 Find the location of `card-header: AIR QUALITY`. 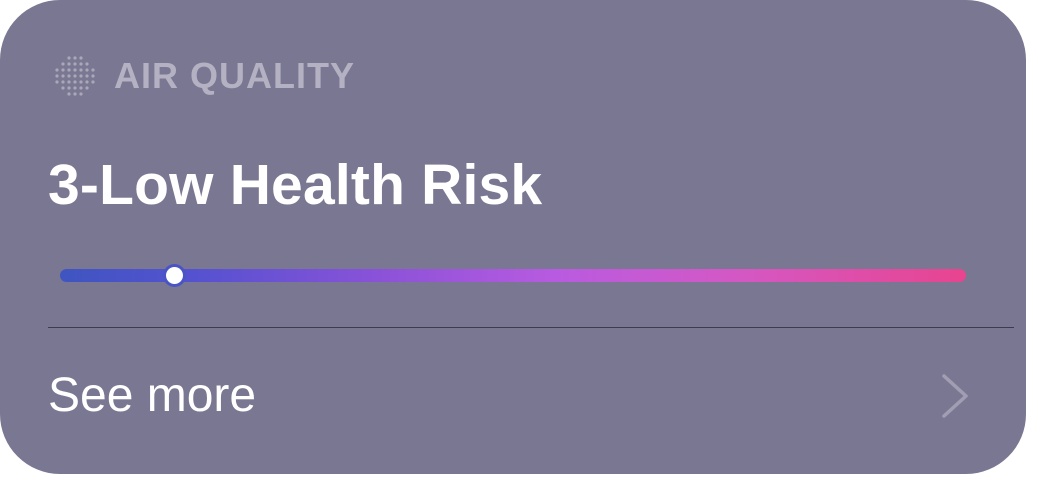

card-header: AIR QUALITY is located at coordinates (203, 76).